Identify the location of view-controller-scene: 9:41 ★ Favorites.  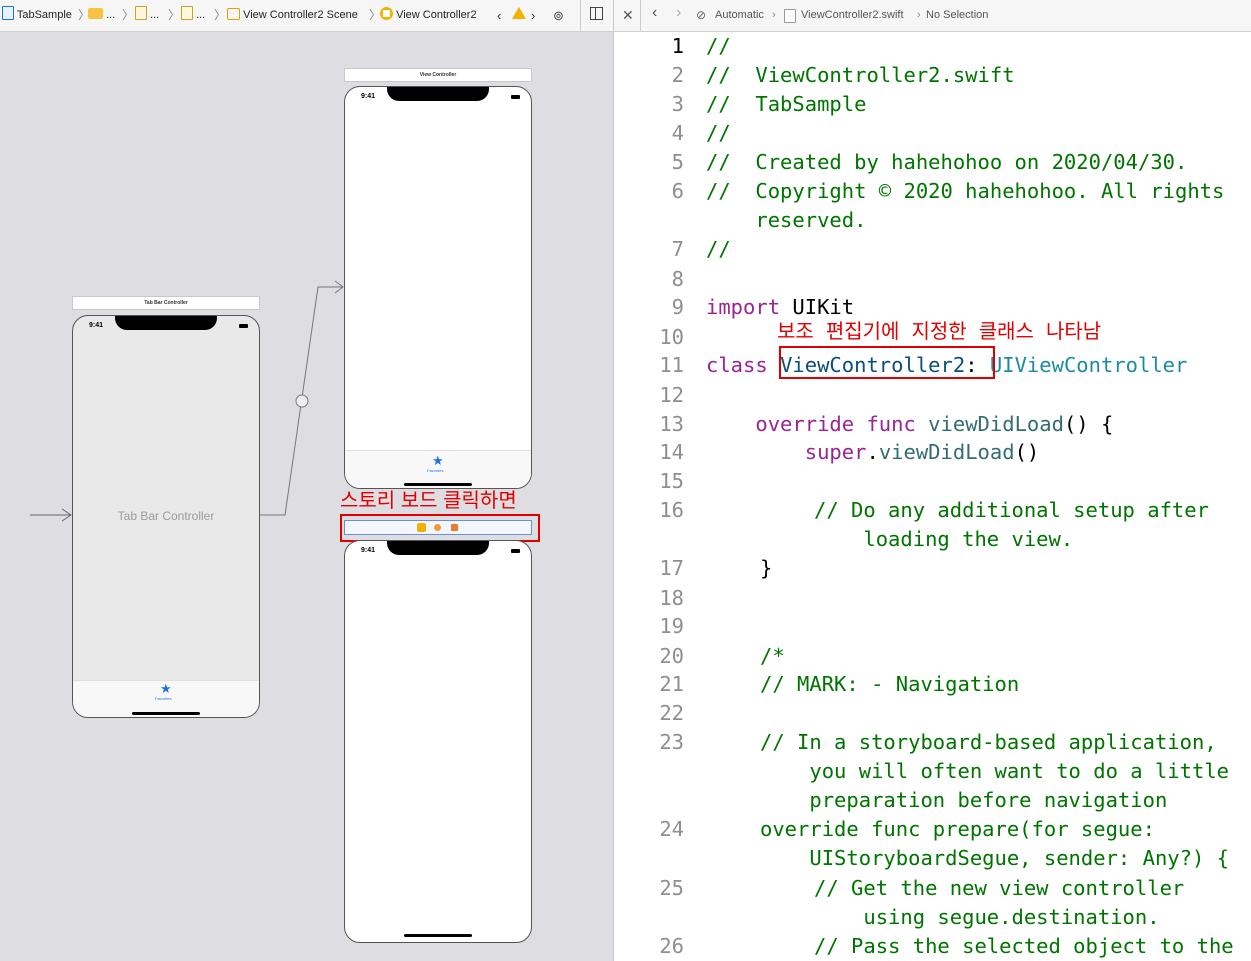
(438, 287).